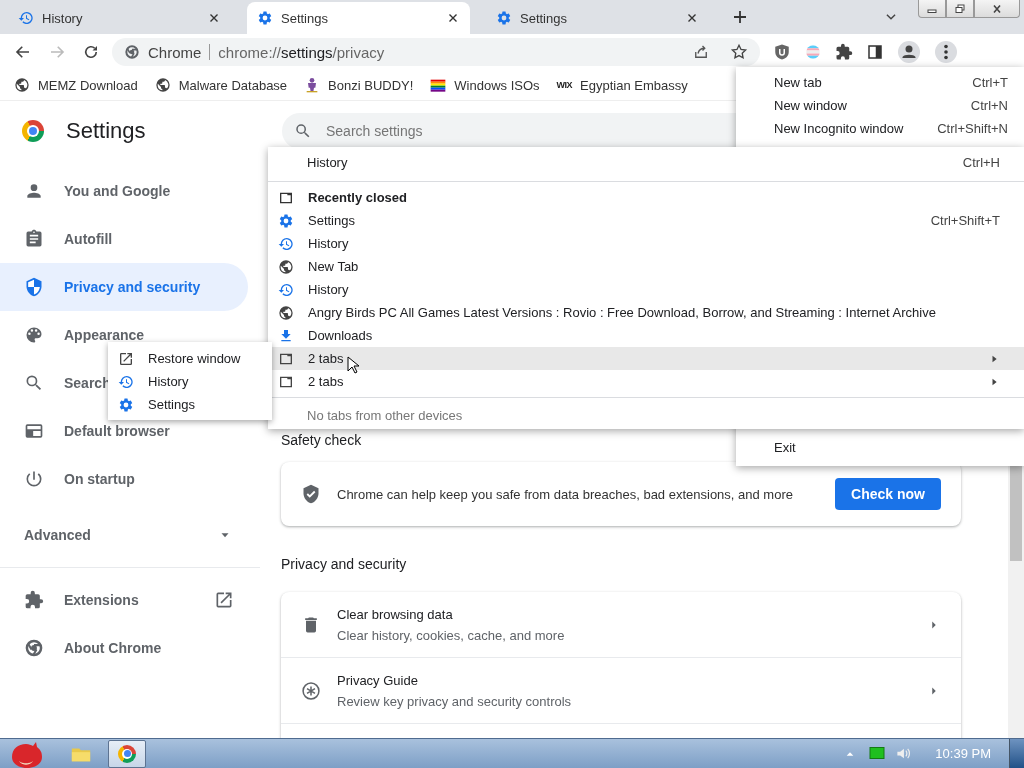 Image resolution: width=1024 pixels, height=768 pixels. Describe the element at coordinates (344, 565) in the screenshot. I see `section-heading: Privacy and security` at that location.